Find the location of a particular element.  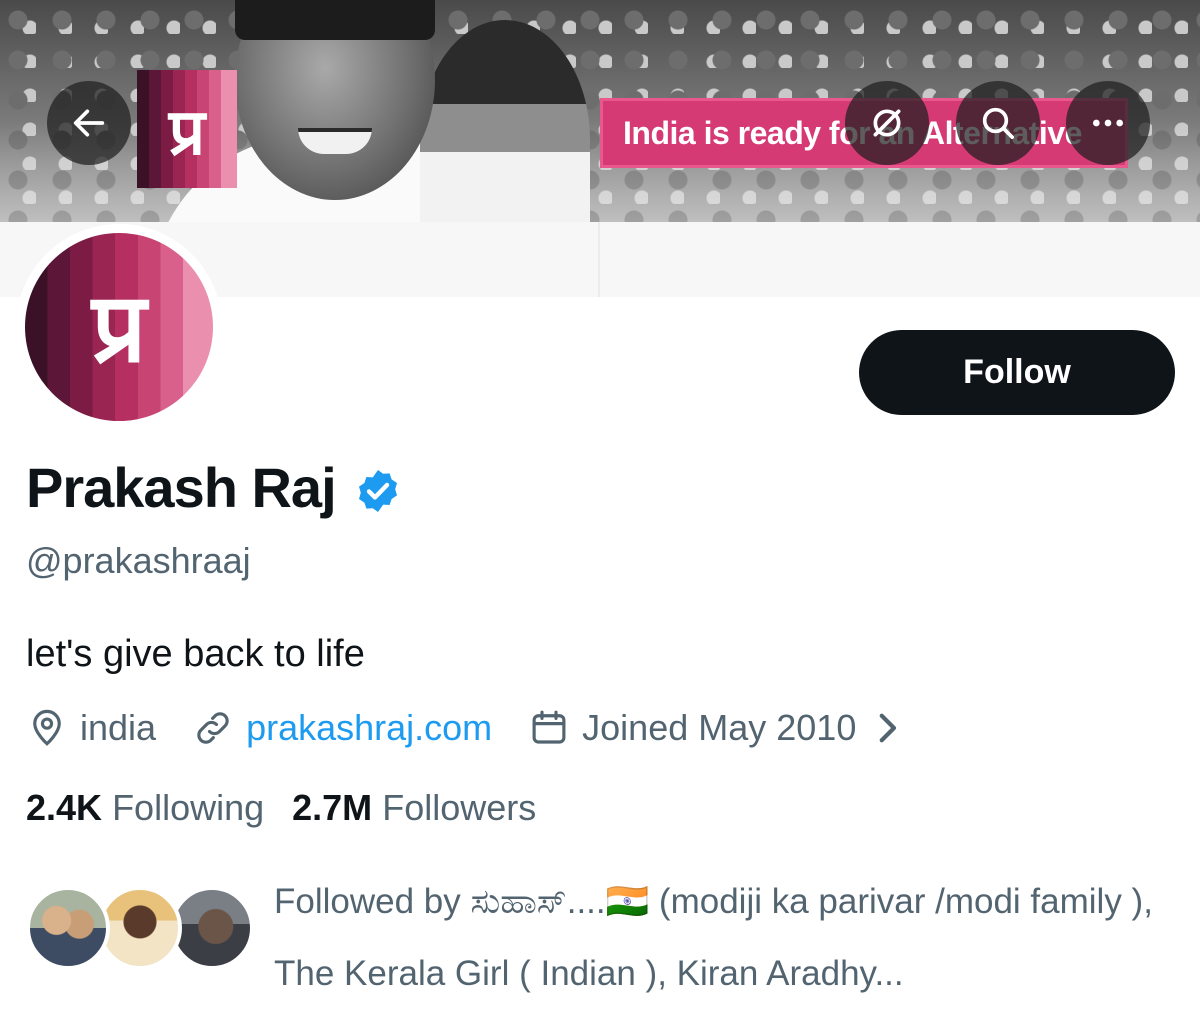

profile-handle: @prakashraaj is located at coordinates (138, 560).